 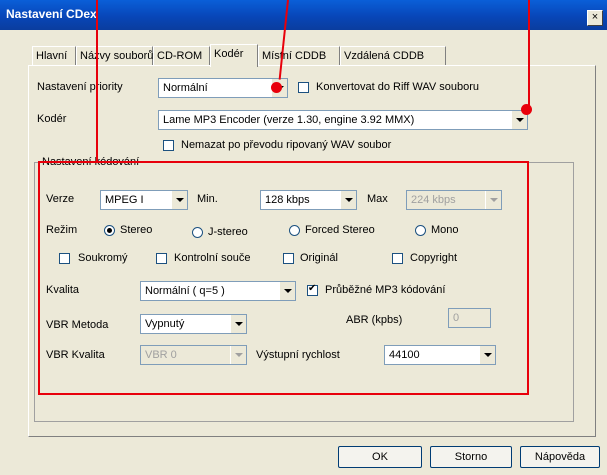 I want to click on keep-wav-checkbox, so click(x=168, y=145).